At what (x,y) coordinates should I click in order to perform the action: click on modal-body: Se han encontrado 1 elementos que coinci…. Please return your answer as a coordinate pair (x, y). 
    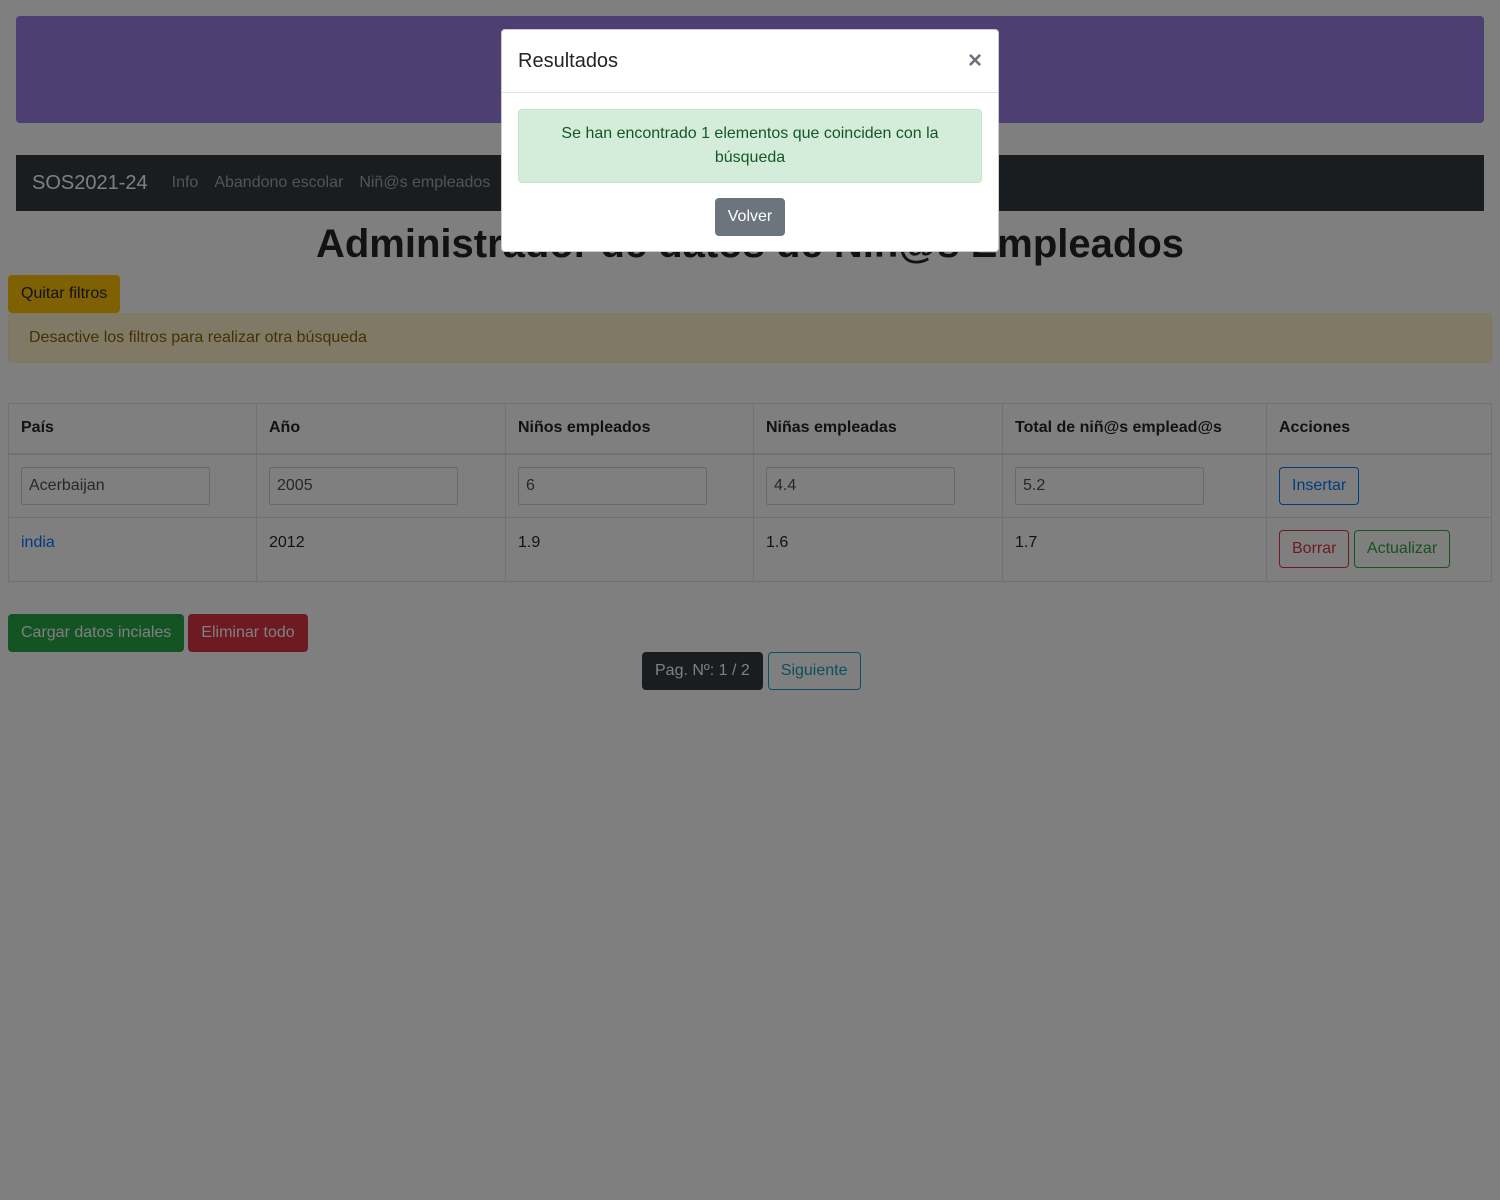
    Looking at the image, I should click on (750, 172).